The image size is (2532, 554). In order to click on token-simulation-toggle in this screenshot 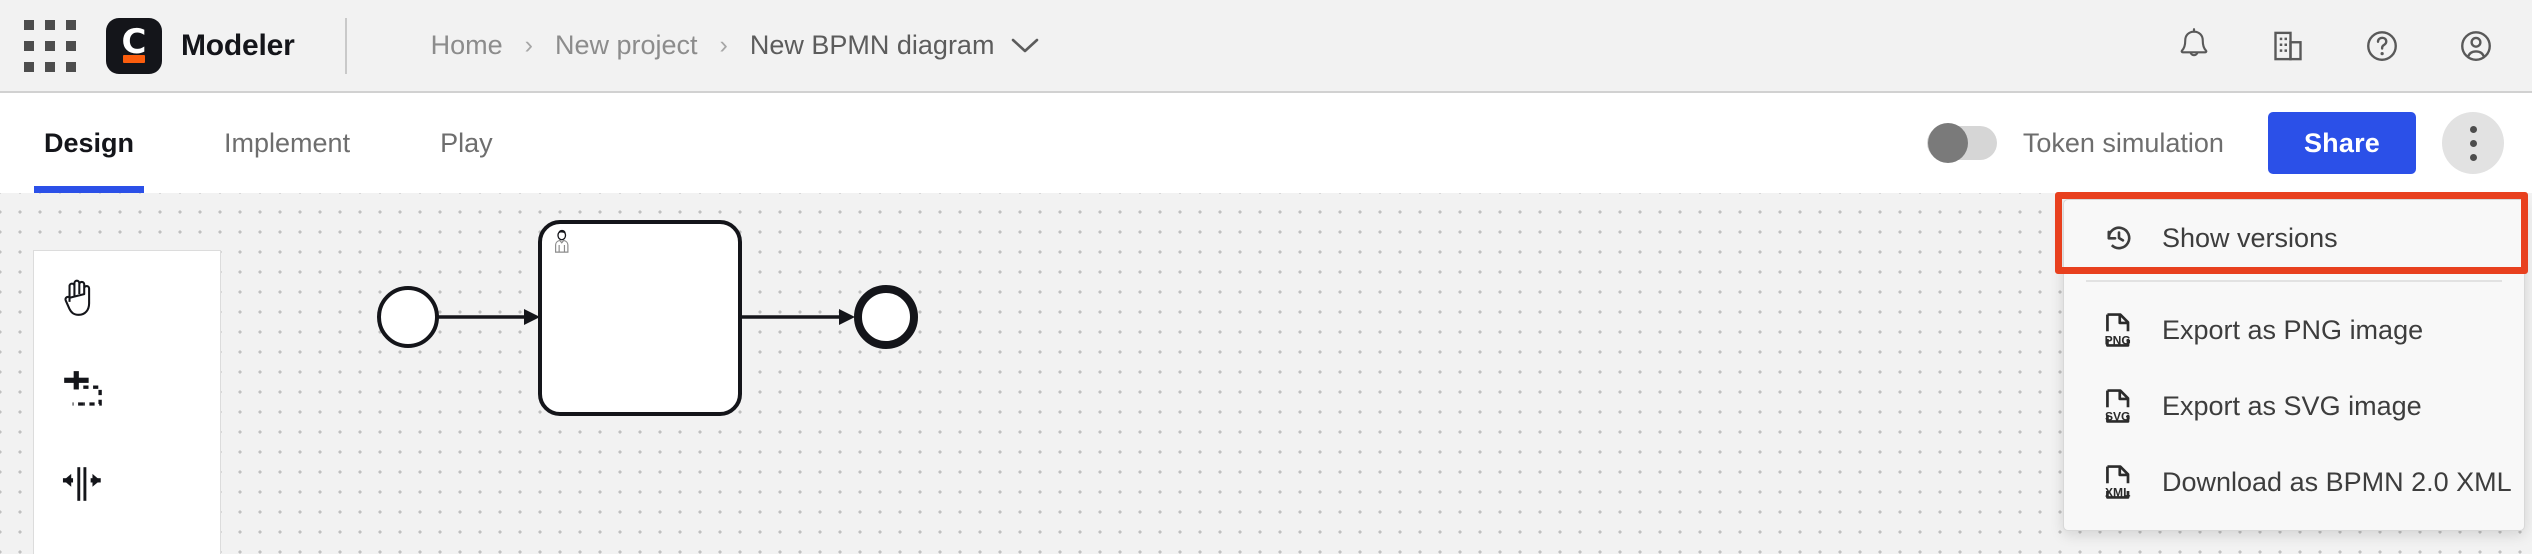, I will do `click(1961, 143)`.